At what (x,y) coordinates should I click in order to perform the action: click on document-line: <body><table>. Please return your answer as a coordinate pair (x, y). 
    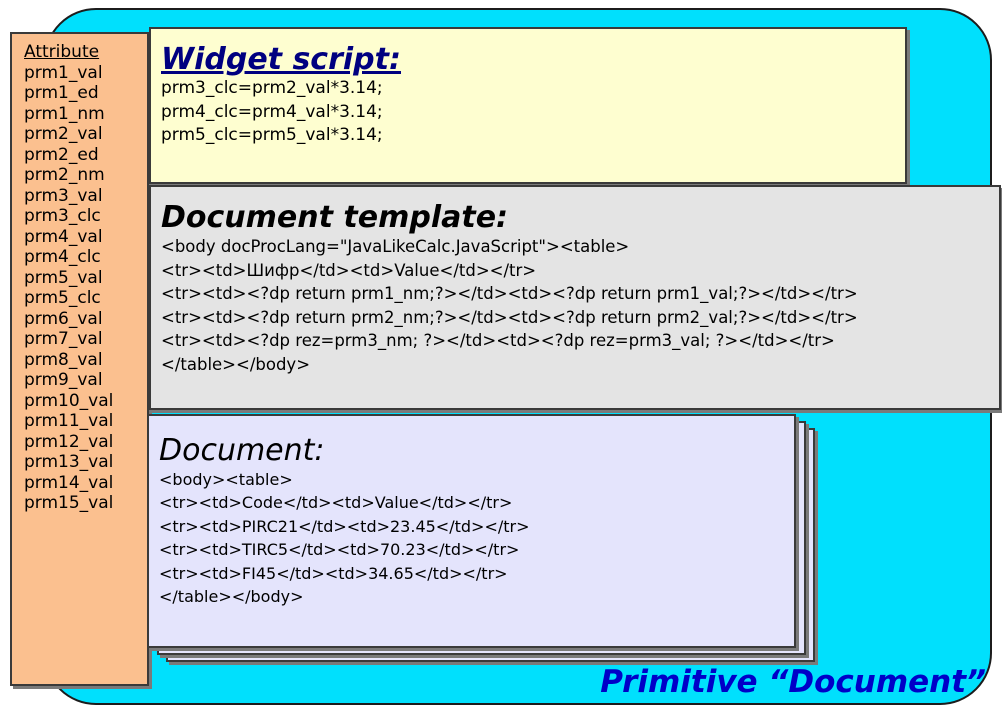
    Looking at the image, I should click on (226, 479).